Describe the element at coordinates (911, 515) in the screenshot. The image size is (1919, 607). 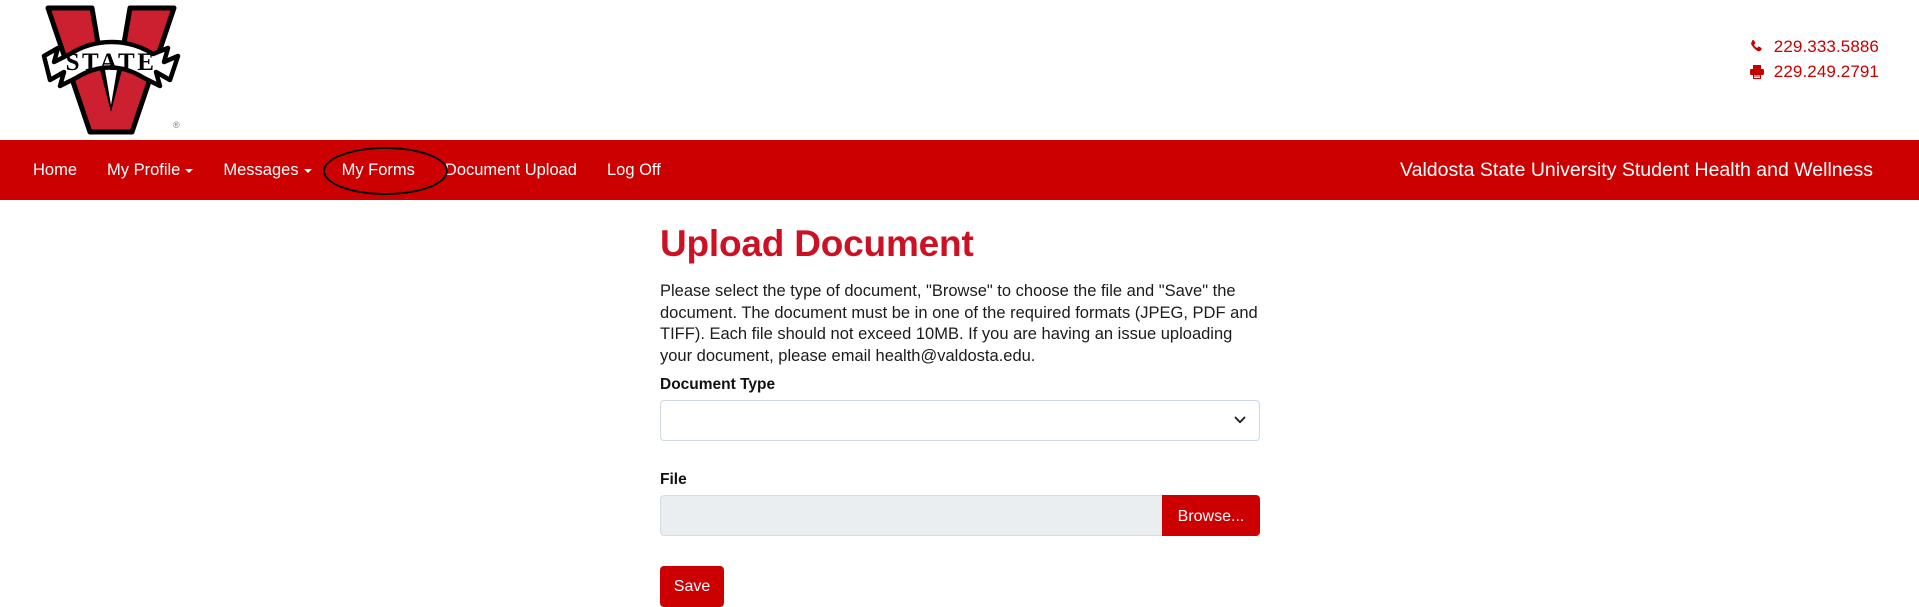
I see `file-path-input` at that location.